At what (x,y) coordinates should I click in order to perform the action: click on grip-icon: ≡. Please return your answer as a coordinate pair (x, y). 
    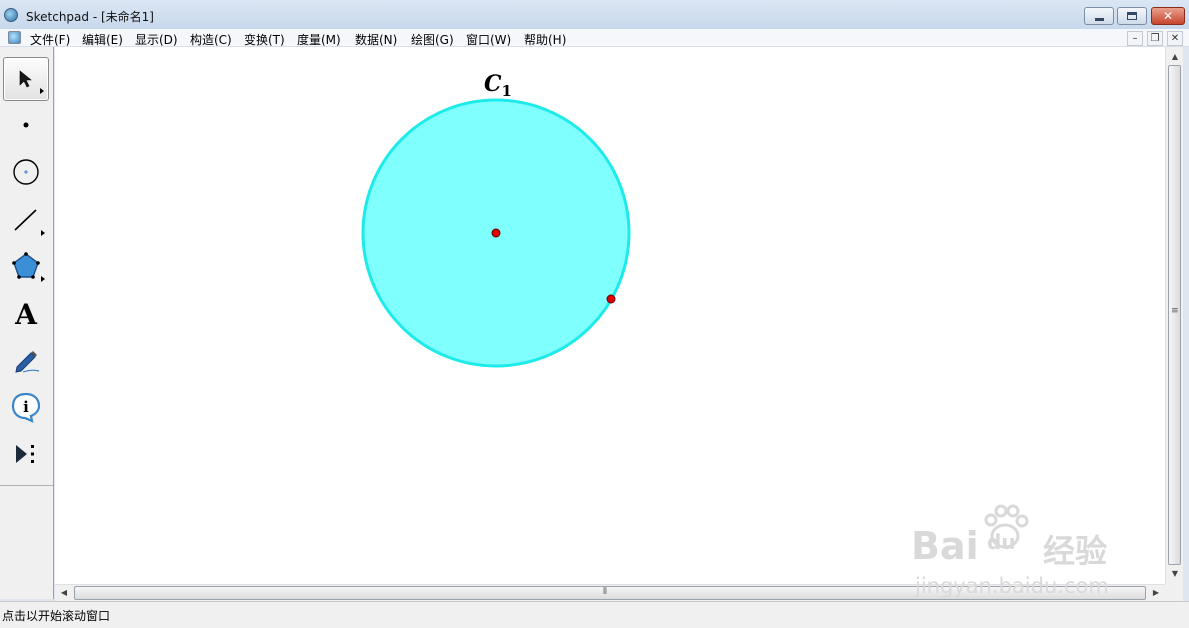
    Looking at the image, I should click on (1175, 311).